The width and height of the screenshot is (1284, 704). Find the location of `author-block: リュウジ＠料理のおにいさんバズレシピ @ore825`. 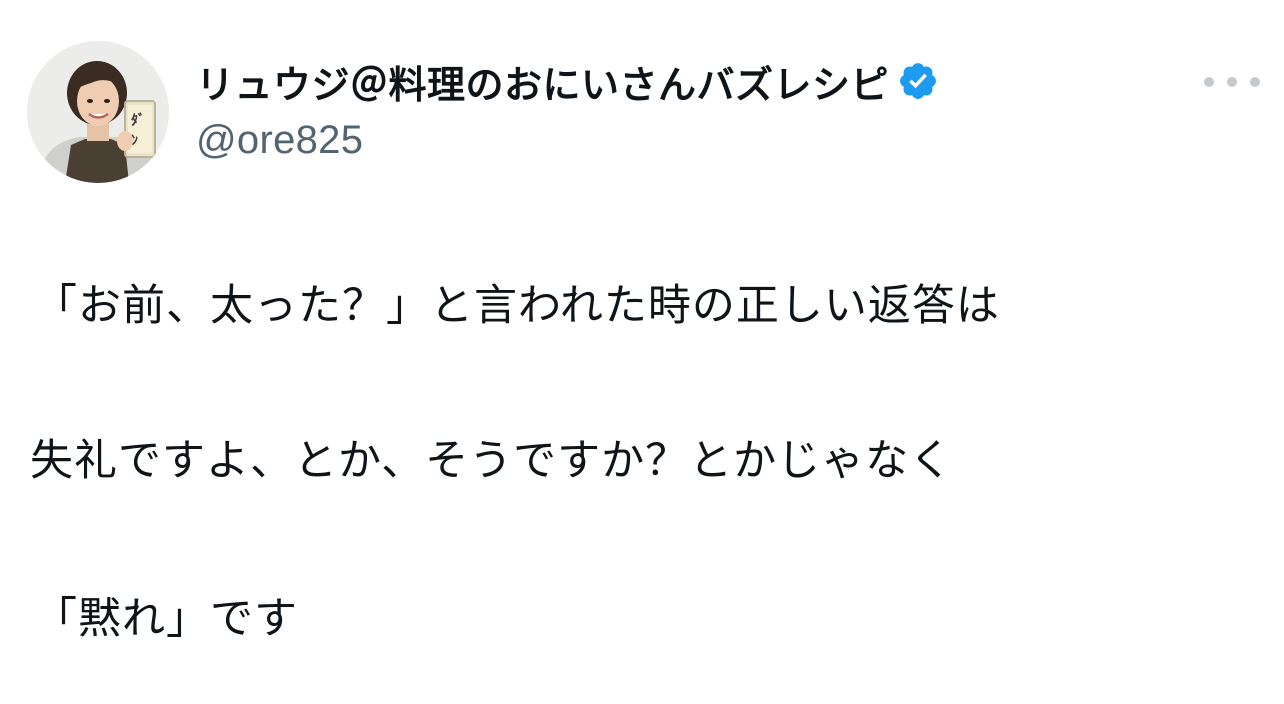

author-block: リュウジ＠料理のおにいさんバズレシピ @ore825 is located at coordinates (567, 107).